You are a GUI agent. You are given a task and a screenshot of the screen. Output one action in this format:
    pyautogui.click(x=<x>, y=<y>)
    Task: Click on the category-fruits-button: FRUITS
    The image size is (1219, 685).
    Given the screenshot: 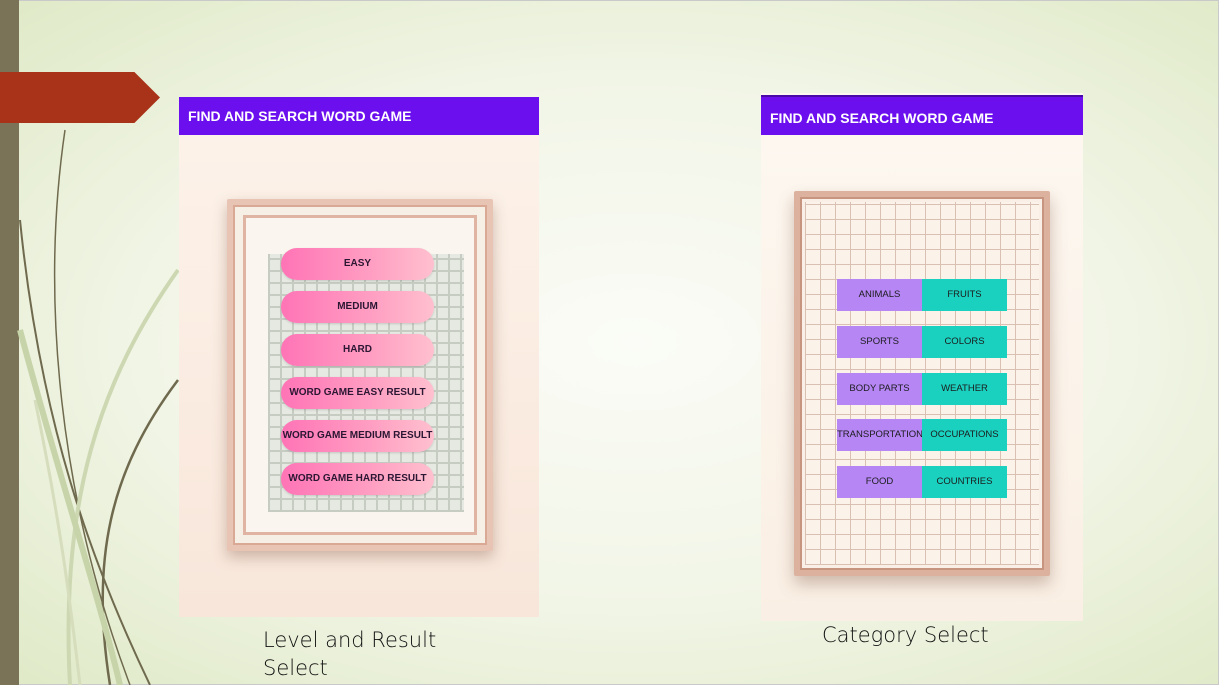 What is the action you would take?
    pyautogui.click(x=964, y=295)
    